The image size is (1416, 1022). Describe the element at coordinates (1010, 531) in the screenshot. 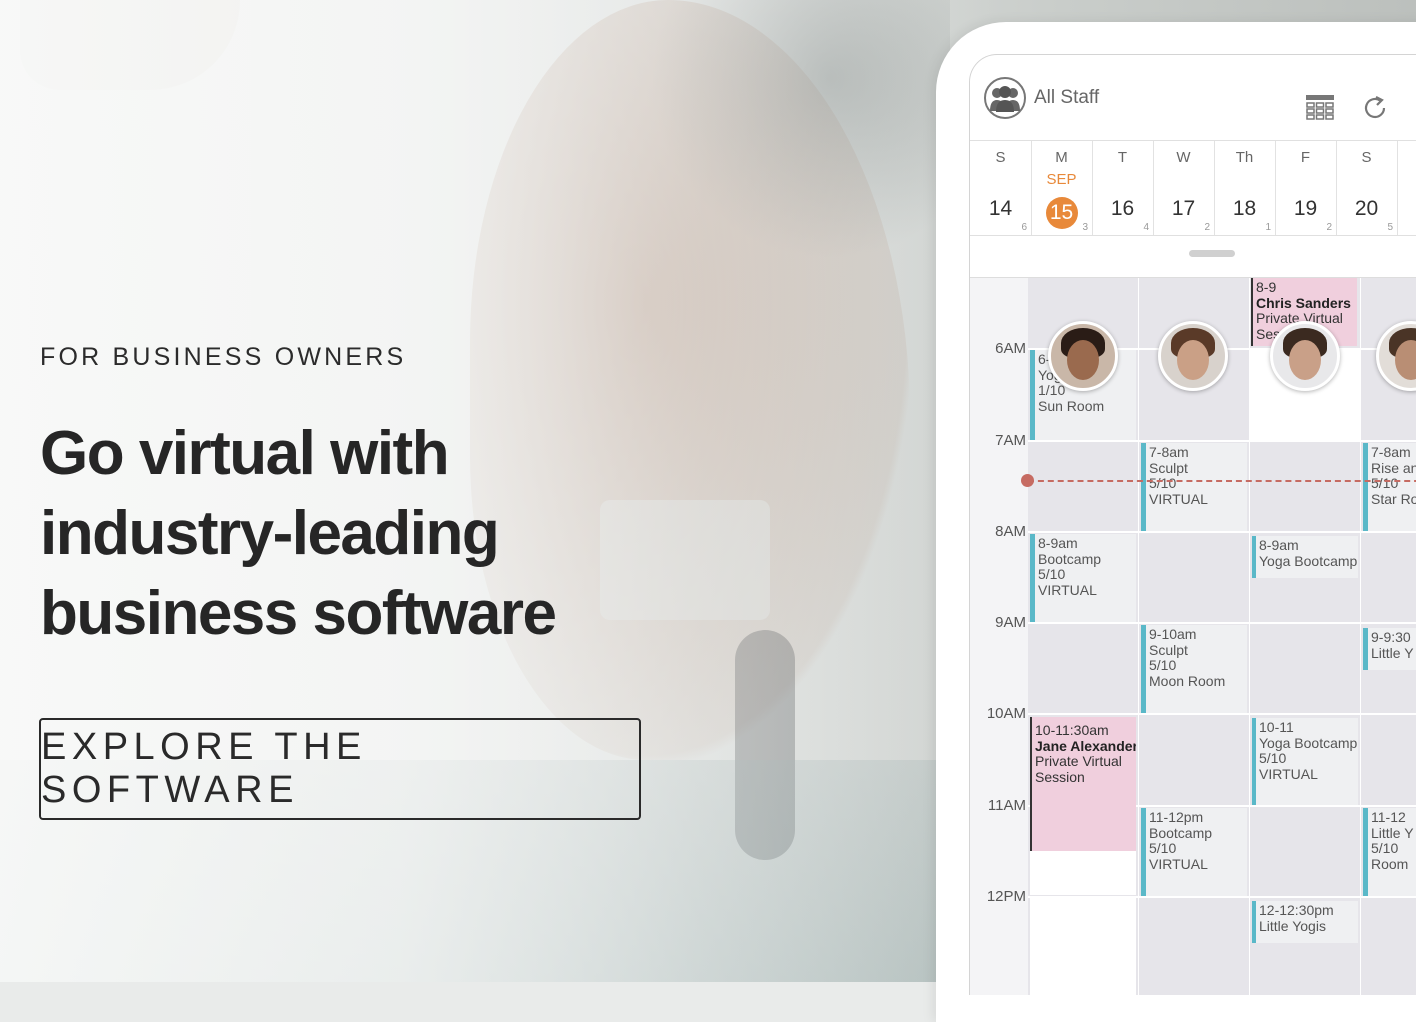

I see `time-label: 8AM` at that location.